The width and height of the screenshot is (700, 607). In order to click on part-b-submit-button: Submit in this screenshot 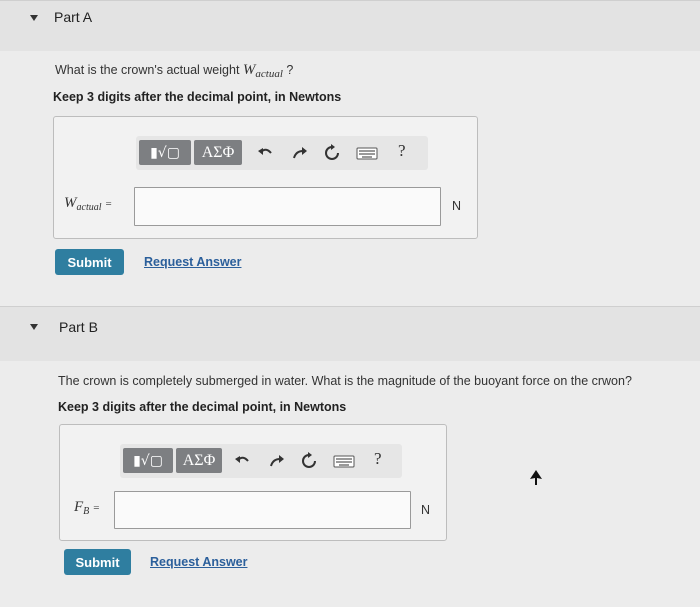, I will do `click(97, 562)`.